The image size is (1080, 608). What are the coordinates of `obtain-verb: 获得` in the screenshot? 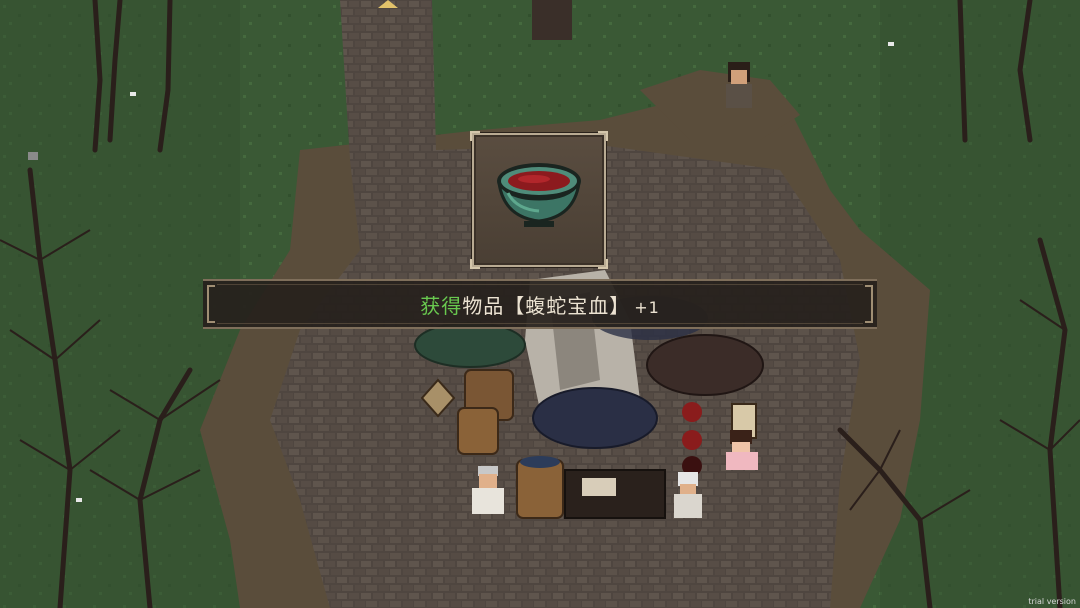 It's located at (441, 305).